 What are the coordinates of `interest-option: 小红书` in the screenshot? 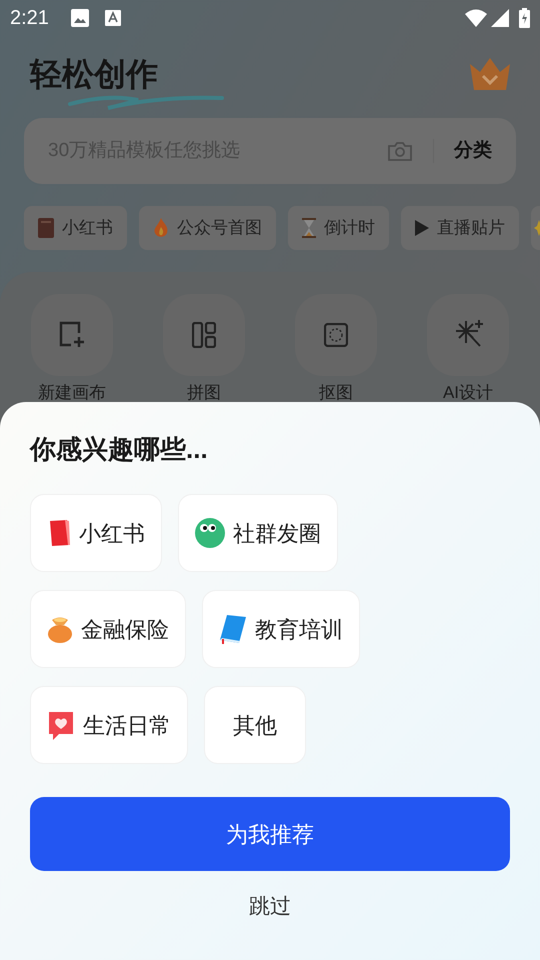 It's located at (96, 533).